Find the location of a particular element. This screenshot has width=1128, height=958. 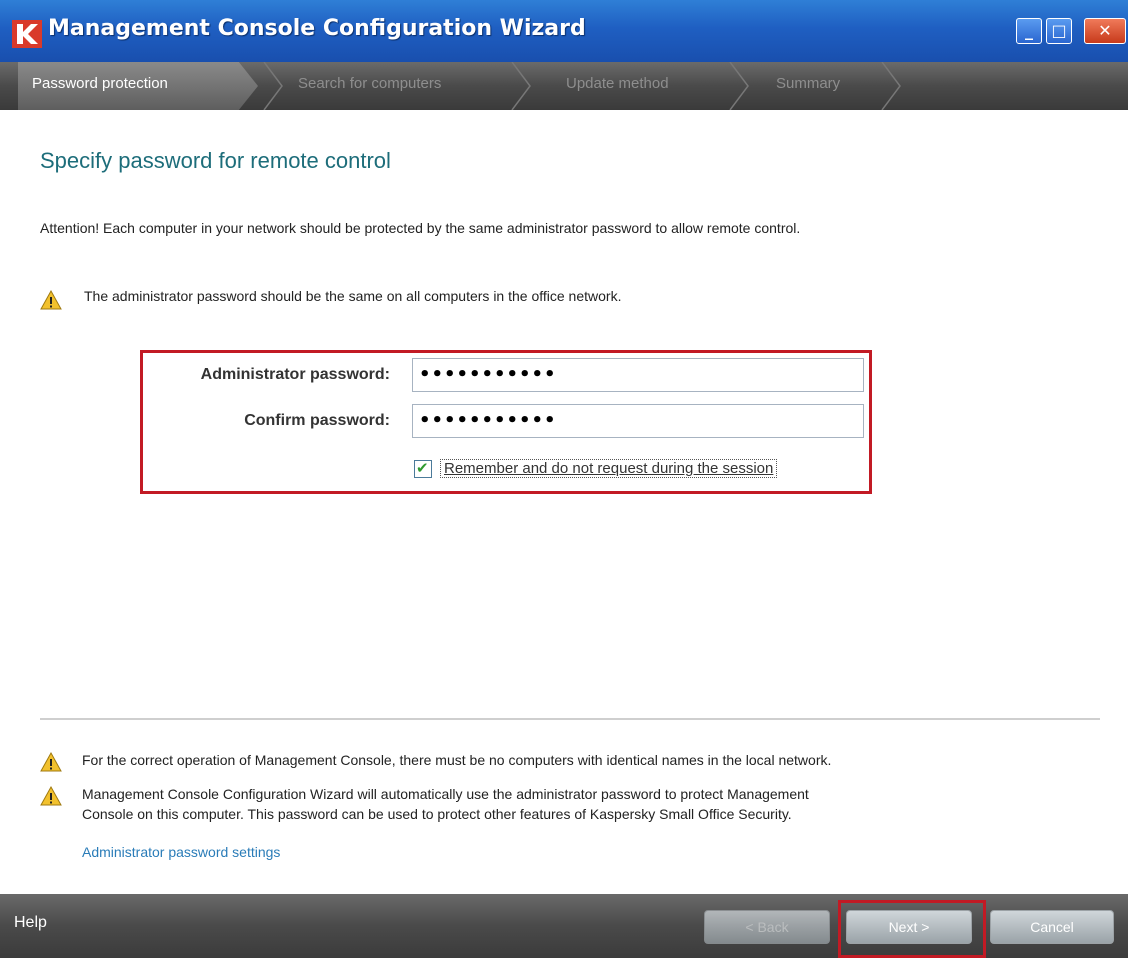

maximize-icon: □ is located at coordinates (1059, 30).